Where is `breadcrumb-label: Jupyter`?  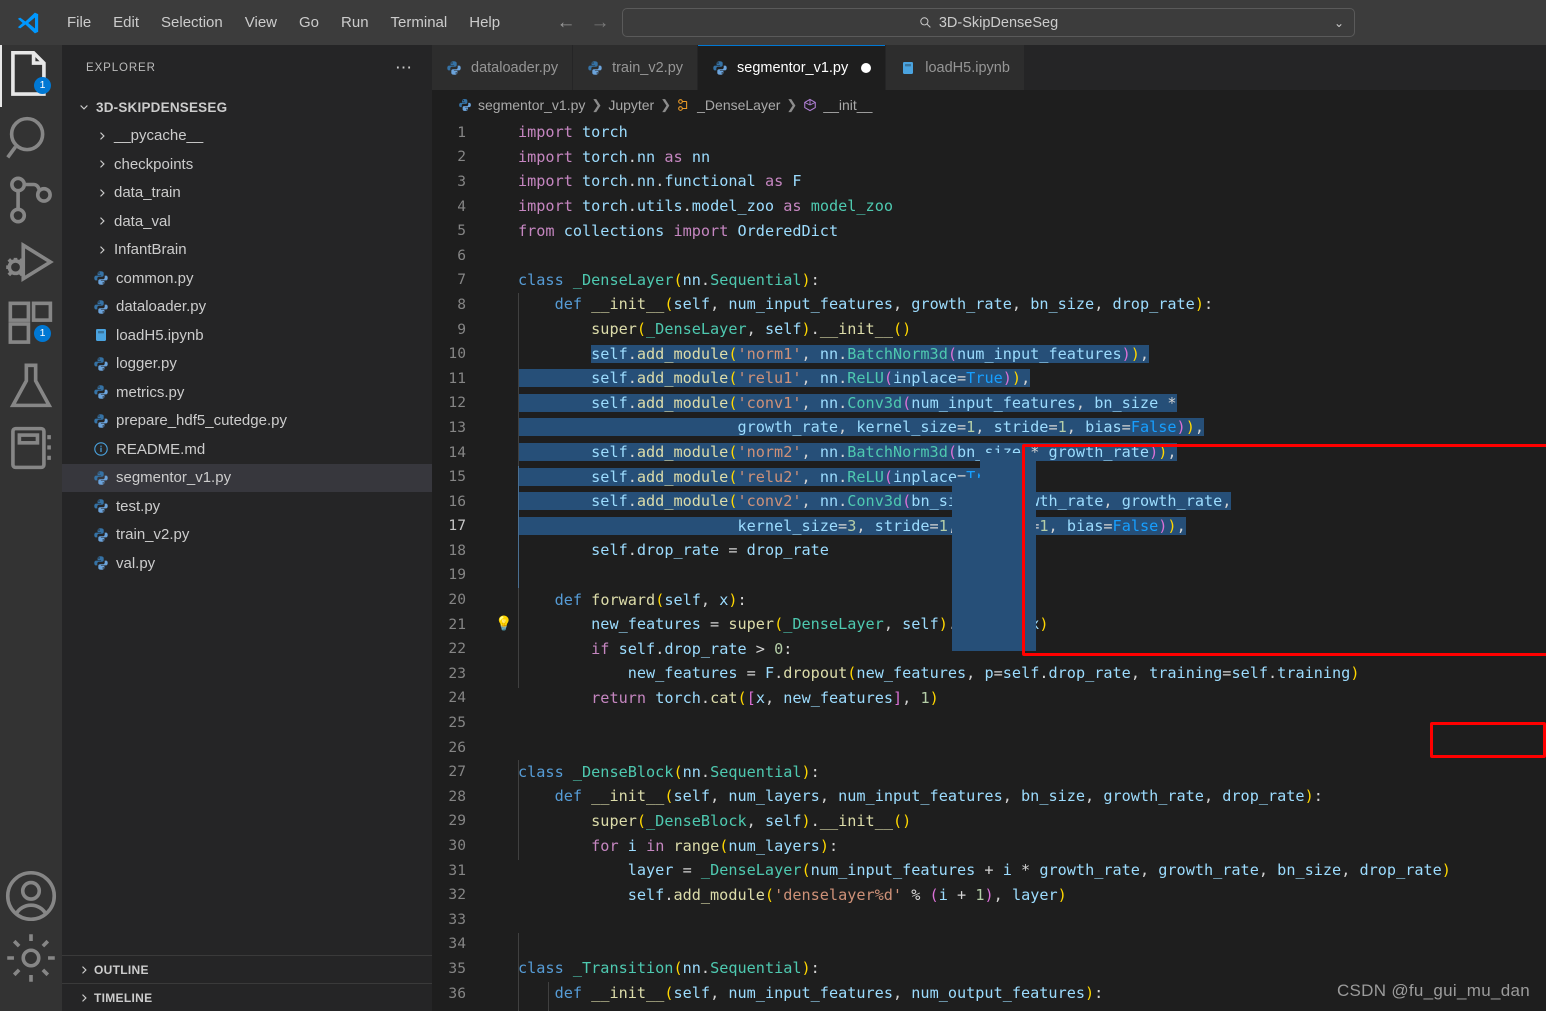
breadcrumb-label: Jupyter is located at coordinates (631, 105).